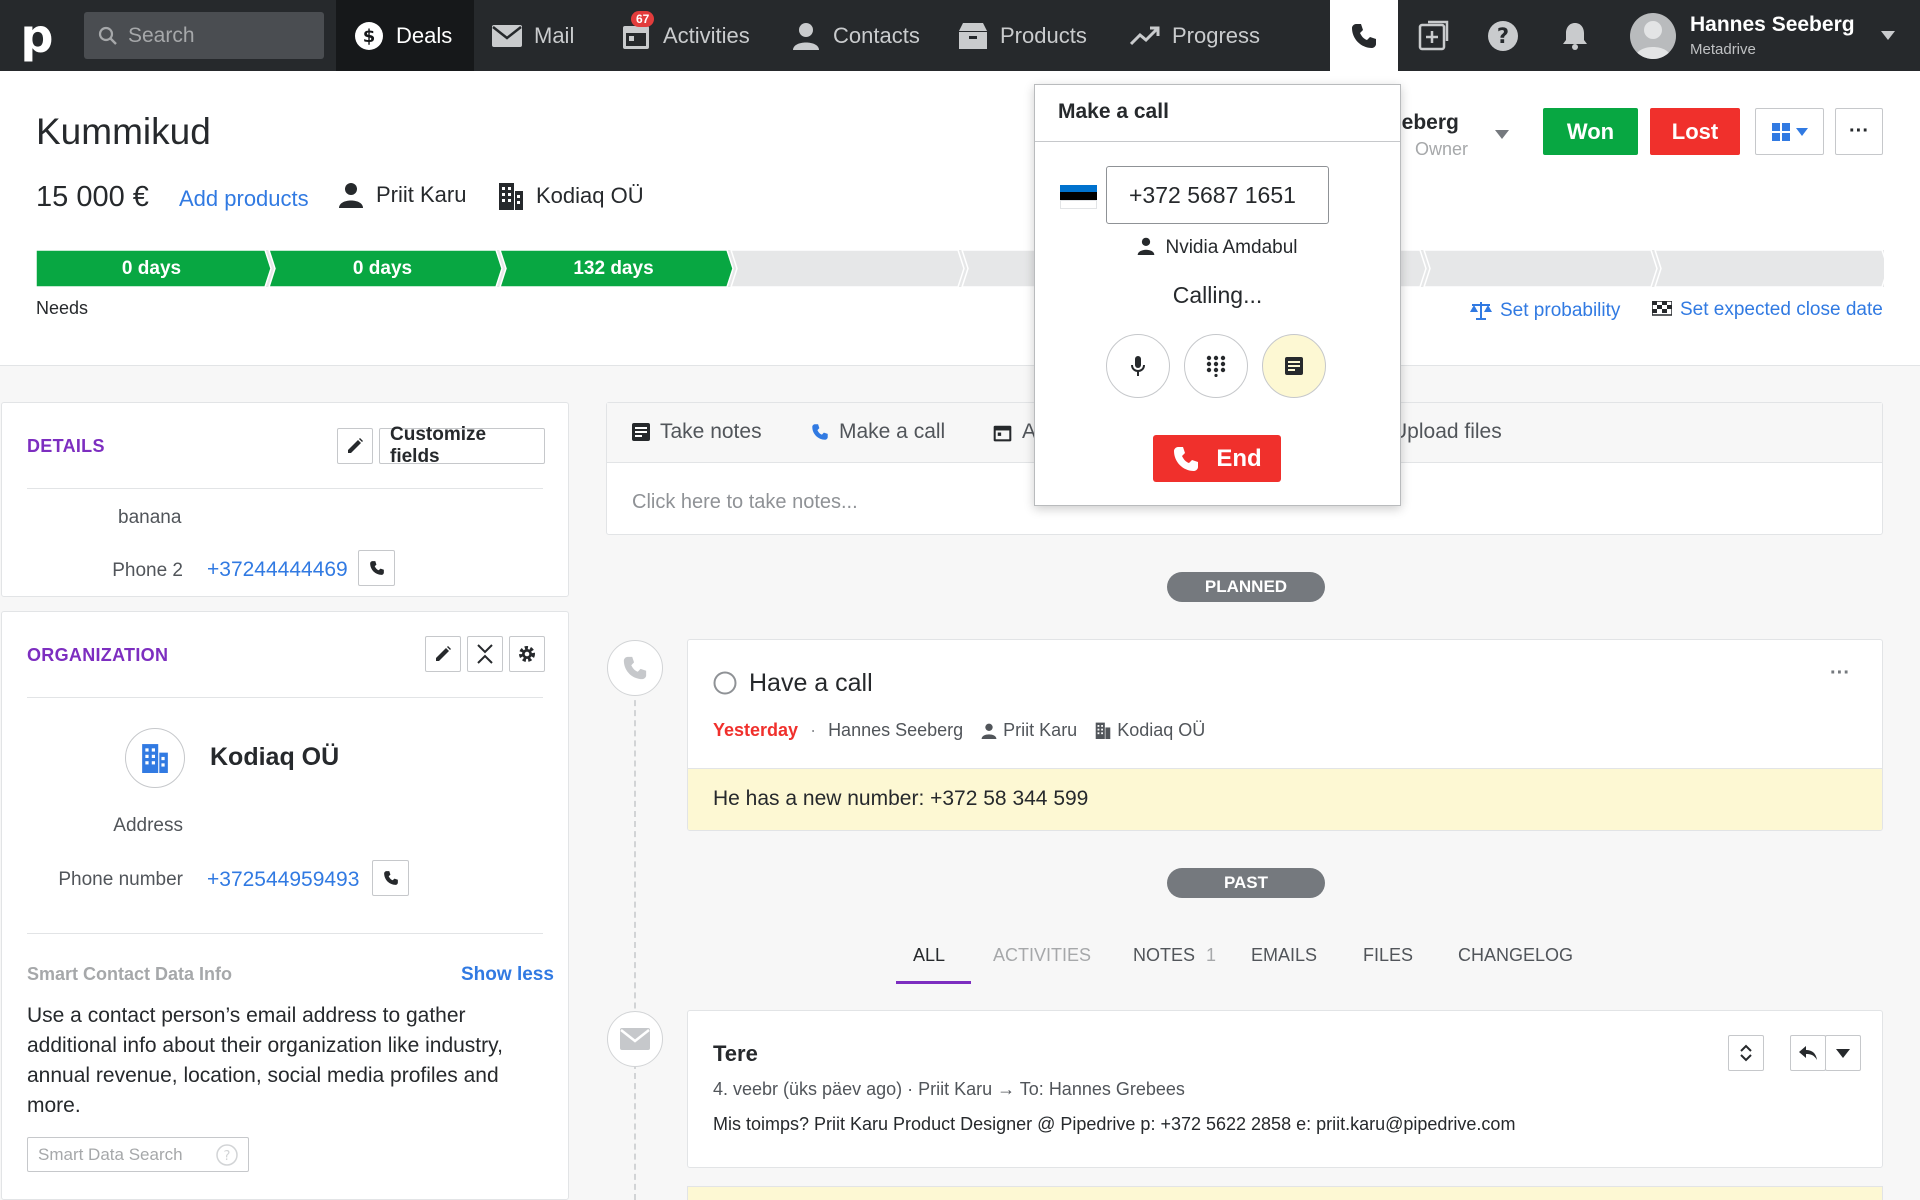 The image size is (1920, 1200). What do you see at coordinates (138, 1154) in the screenshot?
I see `smart-data-search-button: Smart Data Search ?` at bounding box center [138, 1154].